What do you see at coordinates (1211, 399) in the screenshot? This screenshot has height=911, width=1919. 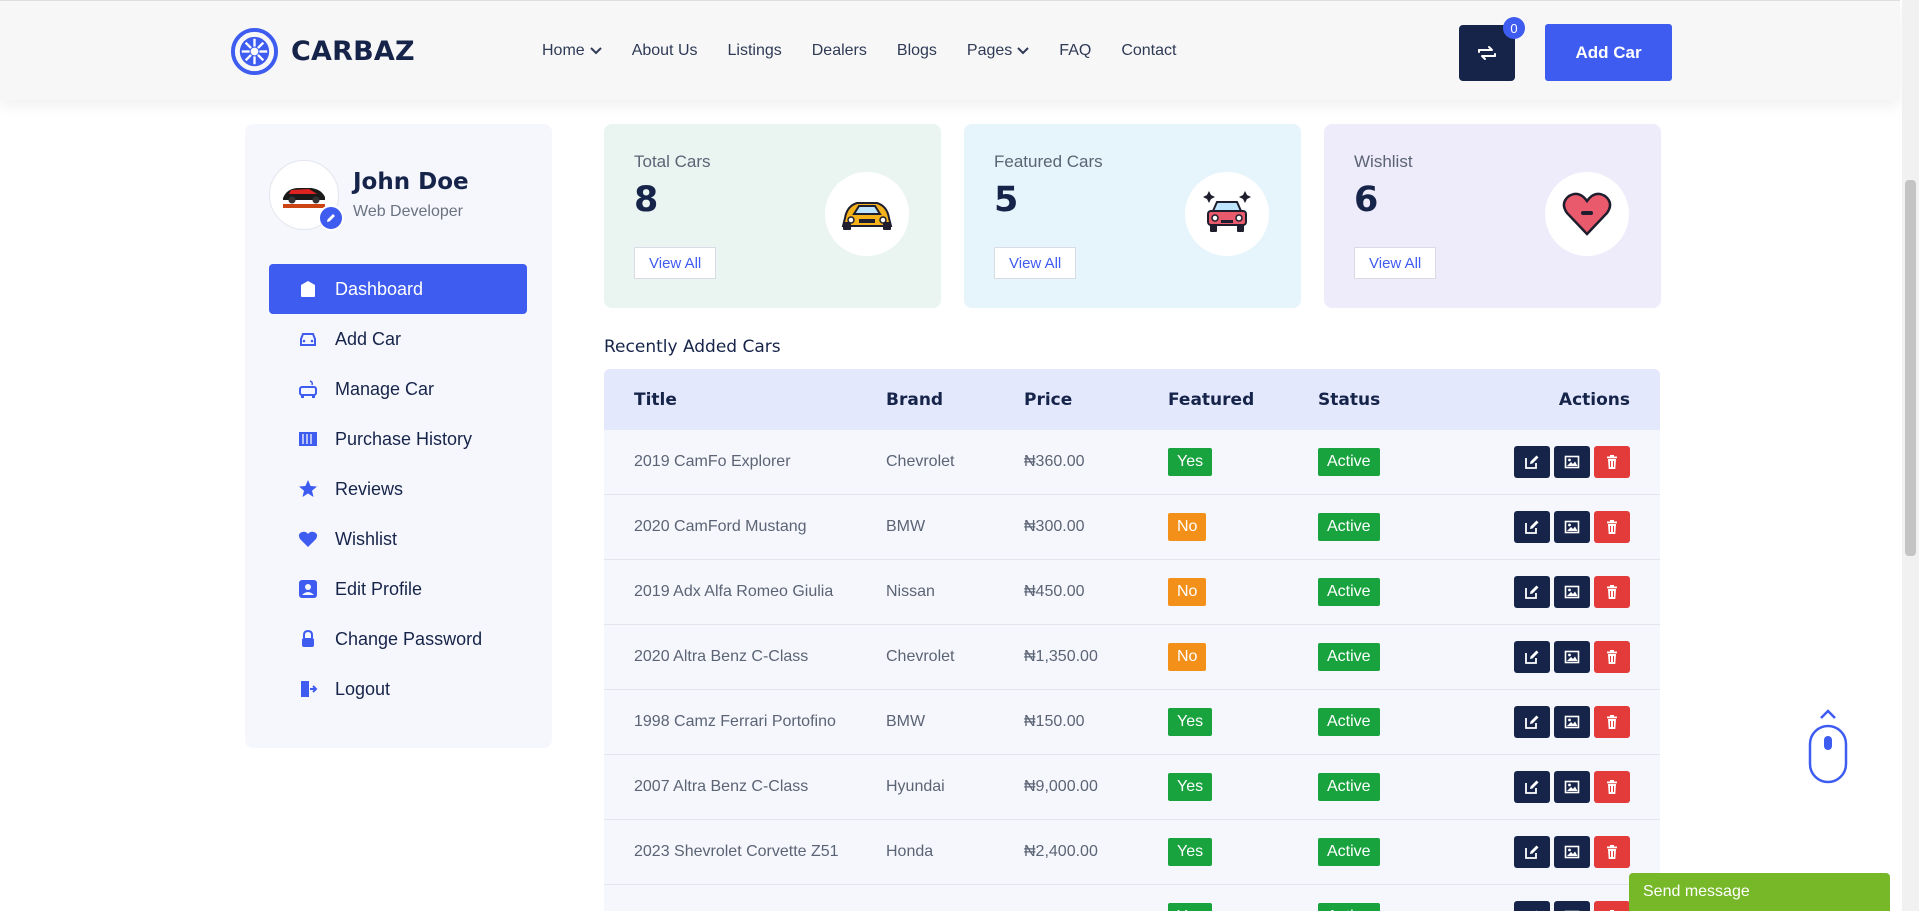 I see `column-header: Featured` at bounding box center [1211, 399].